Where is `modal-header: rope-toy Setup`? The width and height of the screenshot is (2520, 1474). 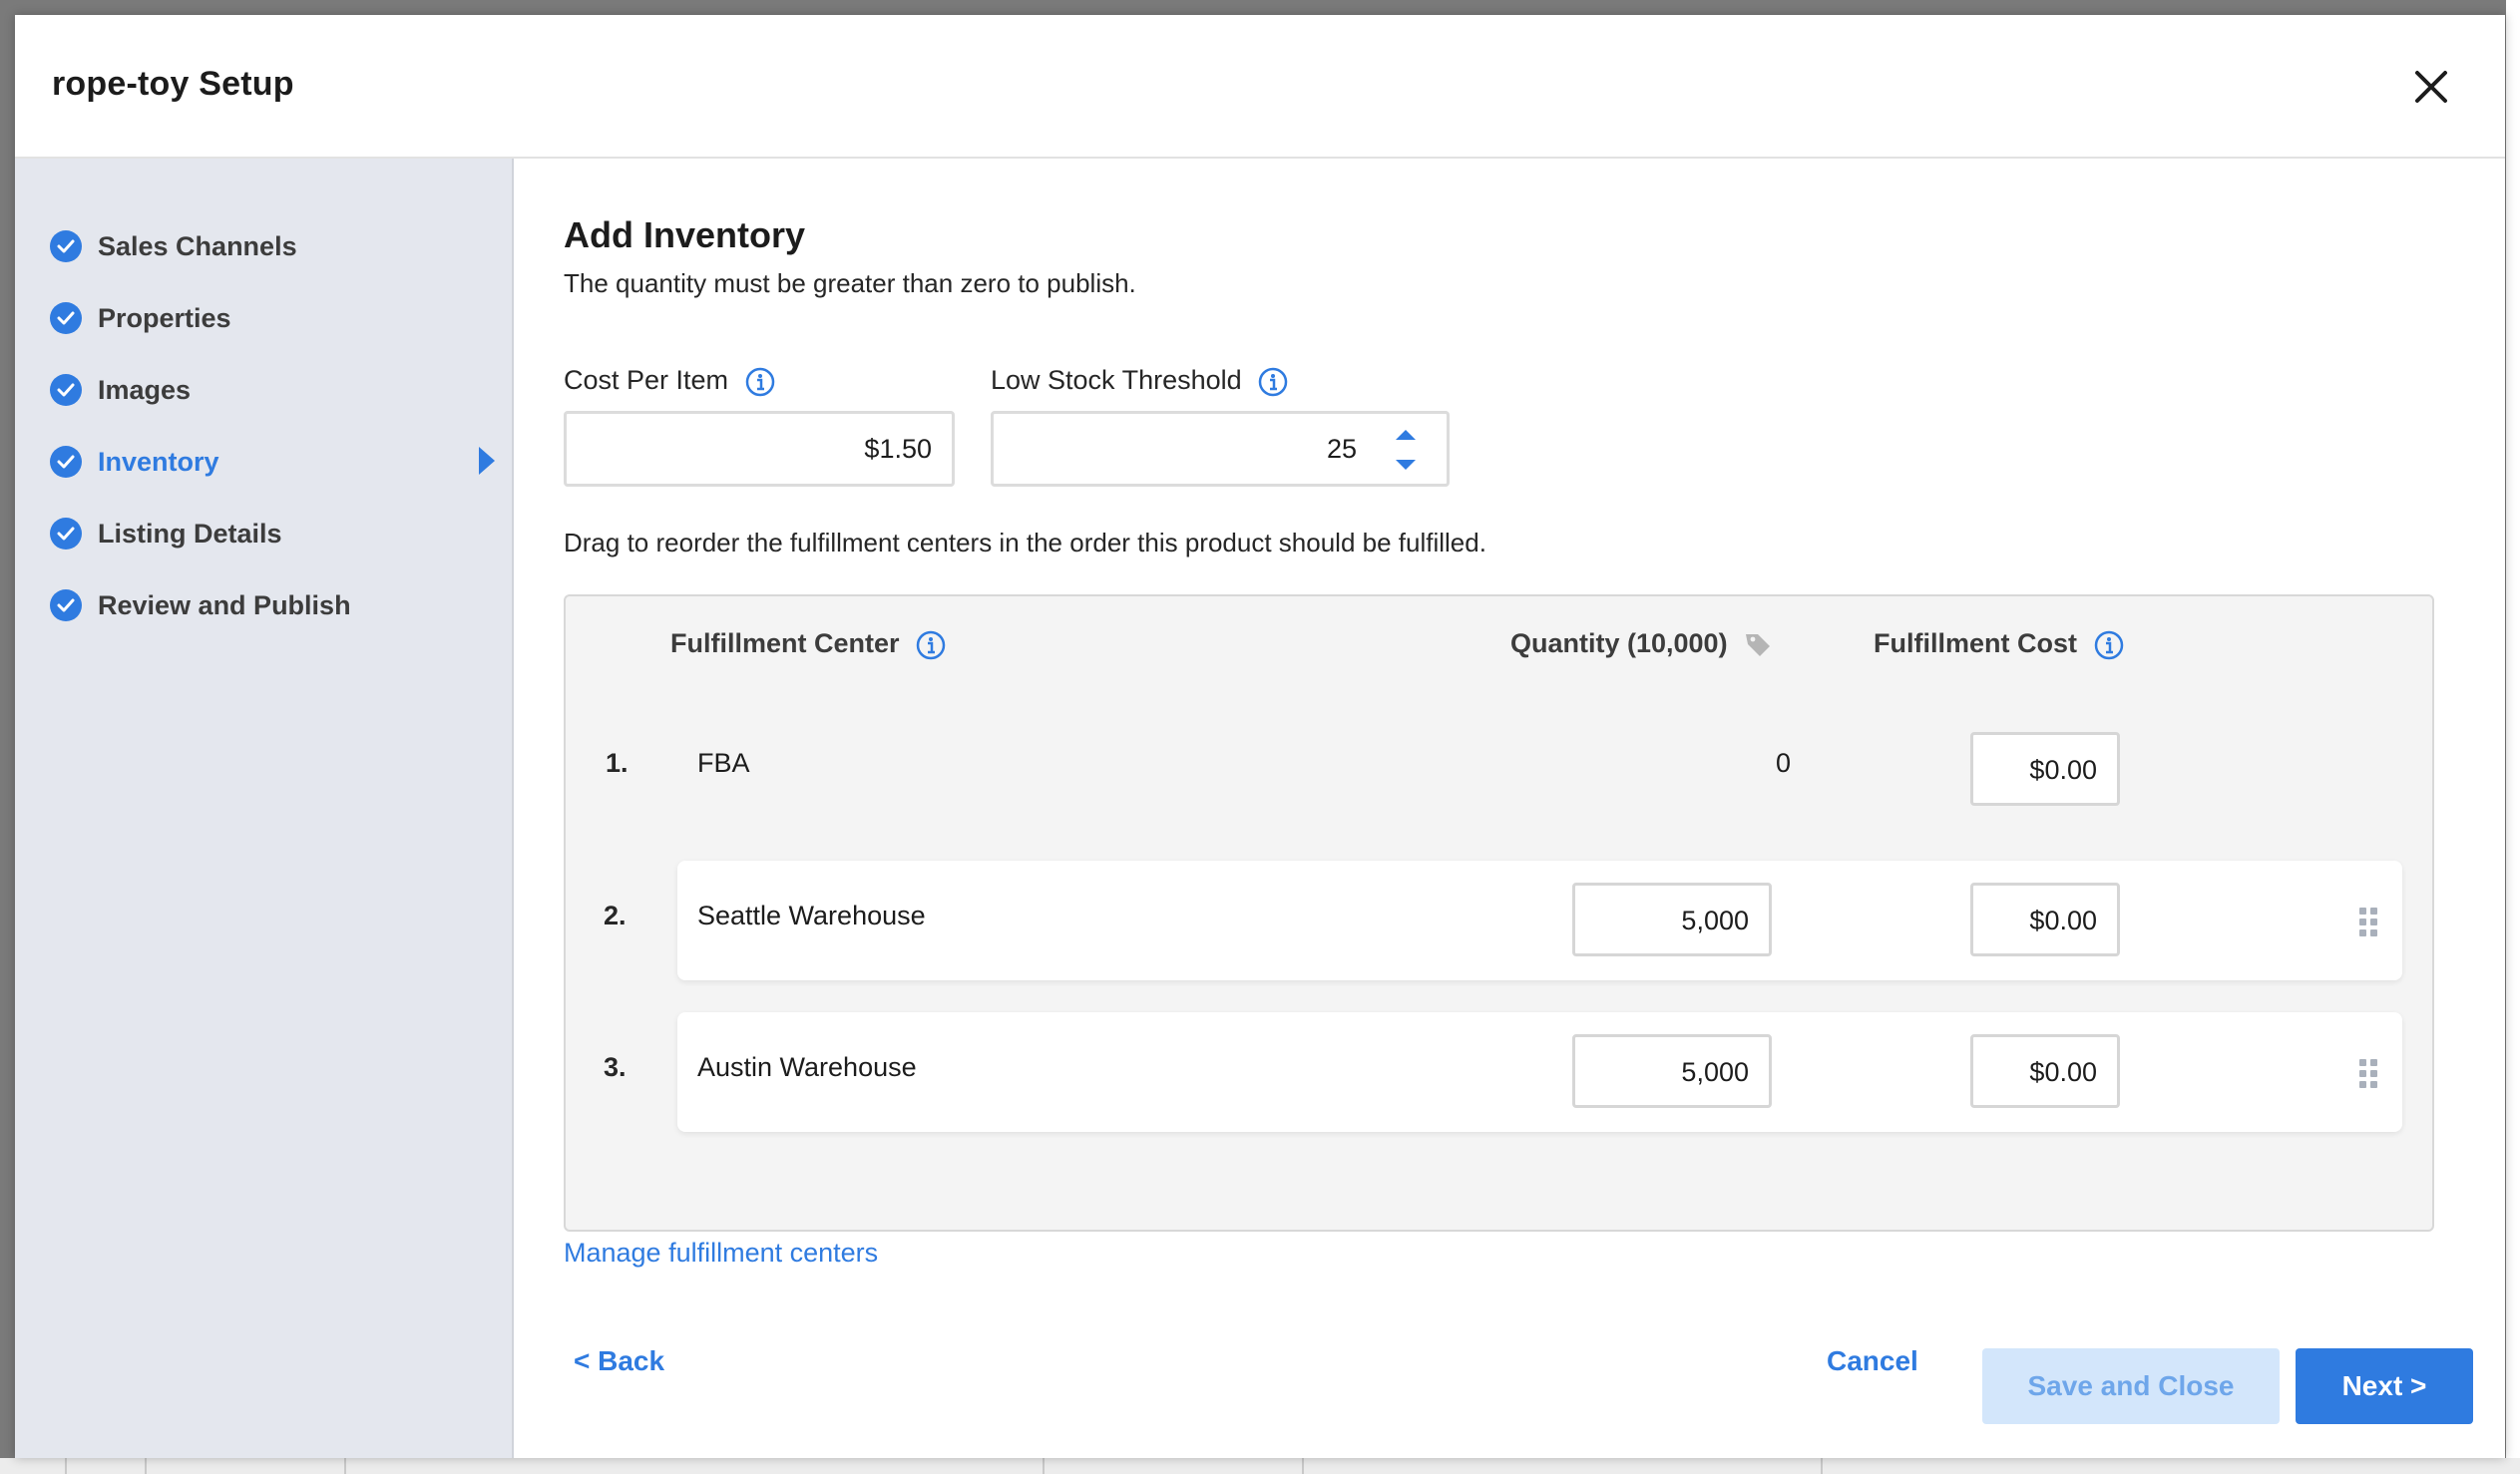 modal-header: rope-toy Setup is located at coordinates (1260, 87).